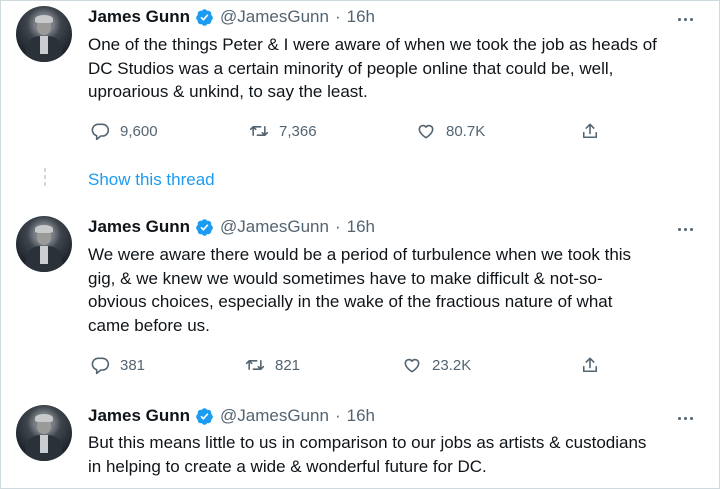 This screenshot has width=720, height=489. Describe the element at coordinates (151, 180) in the screenshot. I see `show-thread-link: Show this thread` at that location.